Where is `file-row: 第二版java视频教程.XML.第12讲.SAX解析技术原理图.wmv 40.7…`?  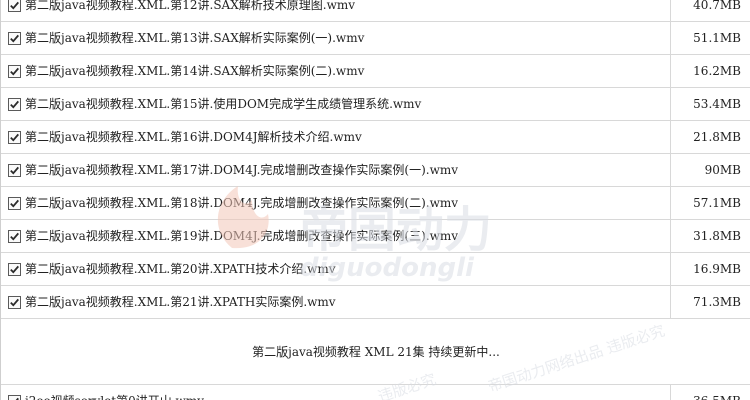
file-row: 第二版java视频教程.XML.第12讲.SAX解析技术原理图.wmv 40.7… is located at coordinates (375, 11).